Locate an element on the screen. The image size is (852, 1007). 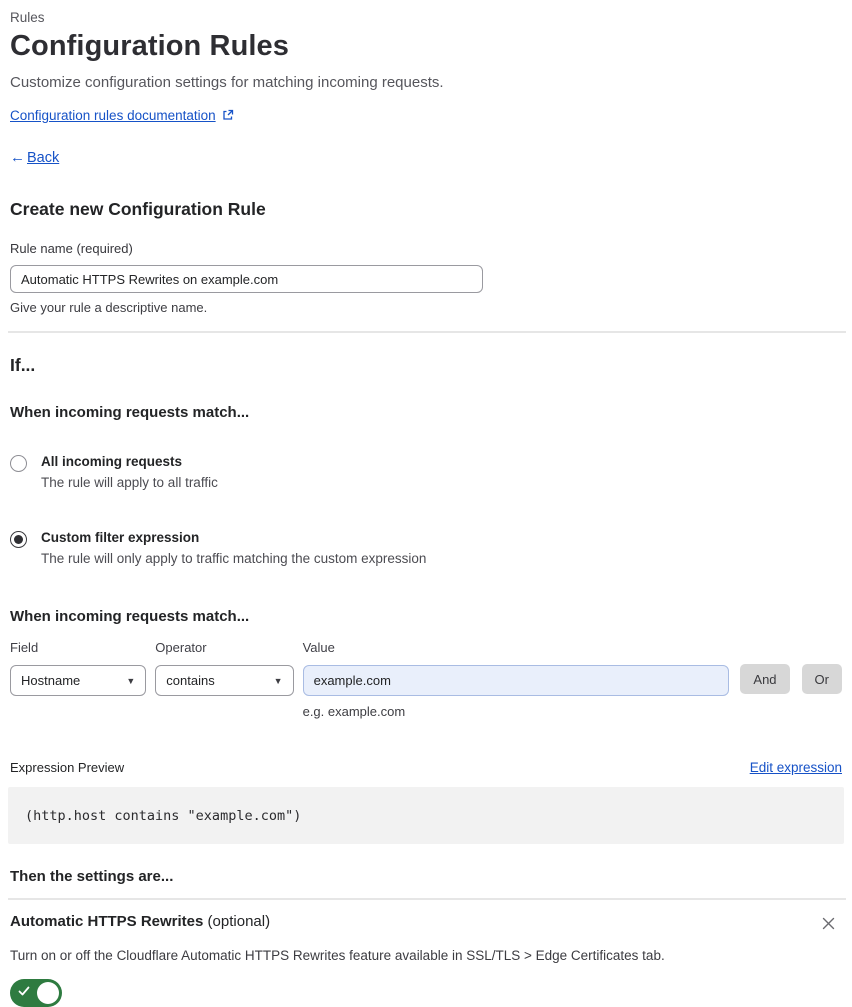
setting-title-suffix: (optional) is located at coordinates (237, 921).